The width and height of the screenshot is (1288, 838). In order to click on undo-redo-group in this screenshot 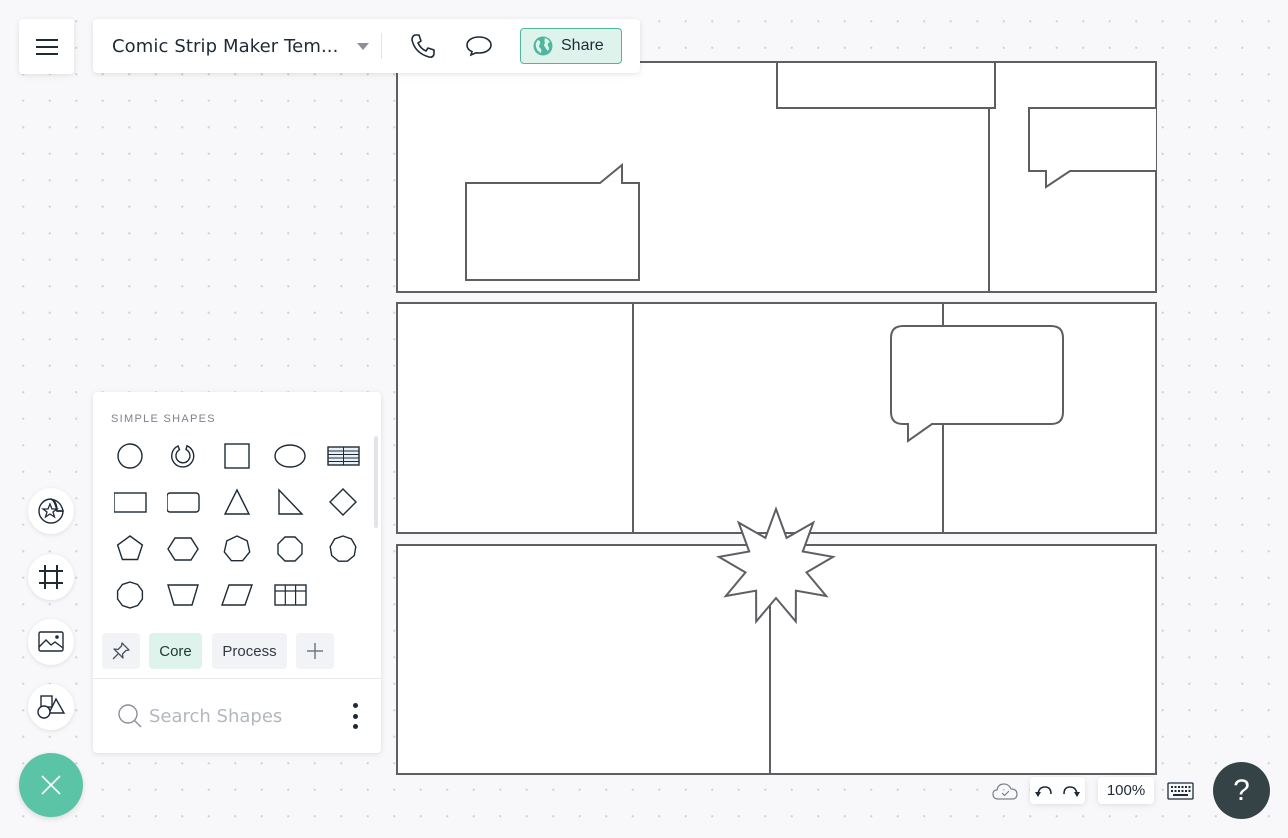, I will do `click(1057, 790)`.